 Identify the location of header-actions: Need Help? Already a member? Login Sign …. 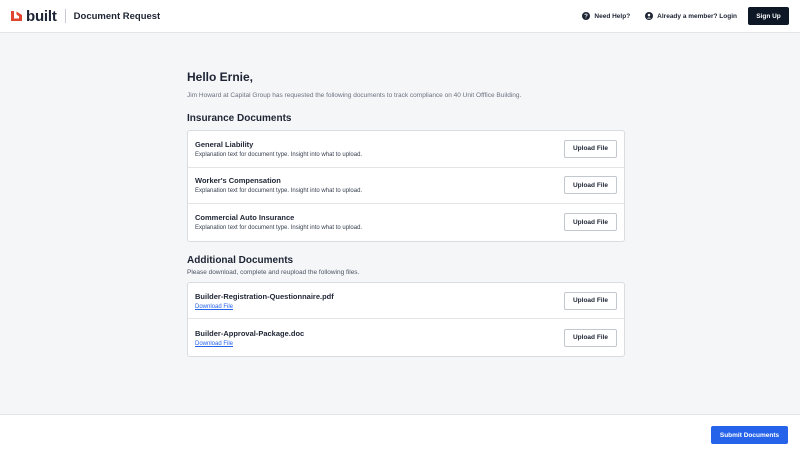
(691, 16).